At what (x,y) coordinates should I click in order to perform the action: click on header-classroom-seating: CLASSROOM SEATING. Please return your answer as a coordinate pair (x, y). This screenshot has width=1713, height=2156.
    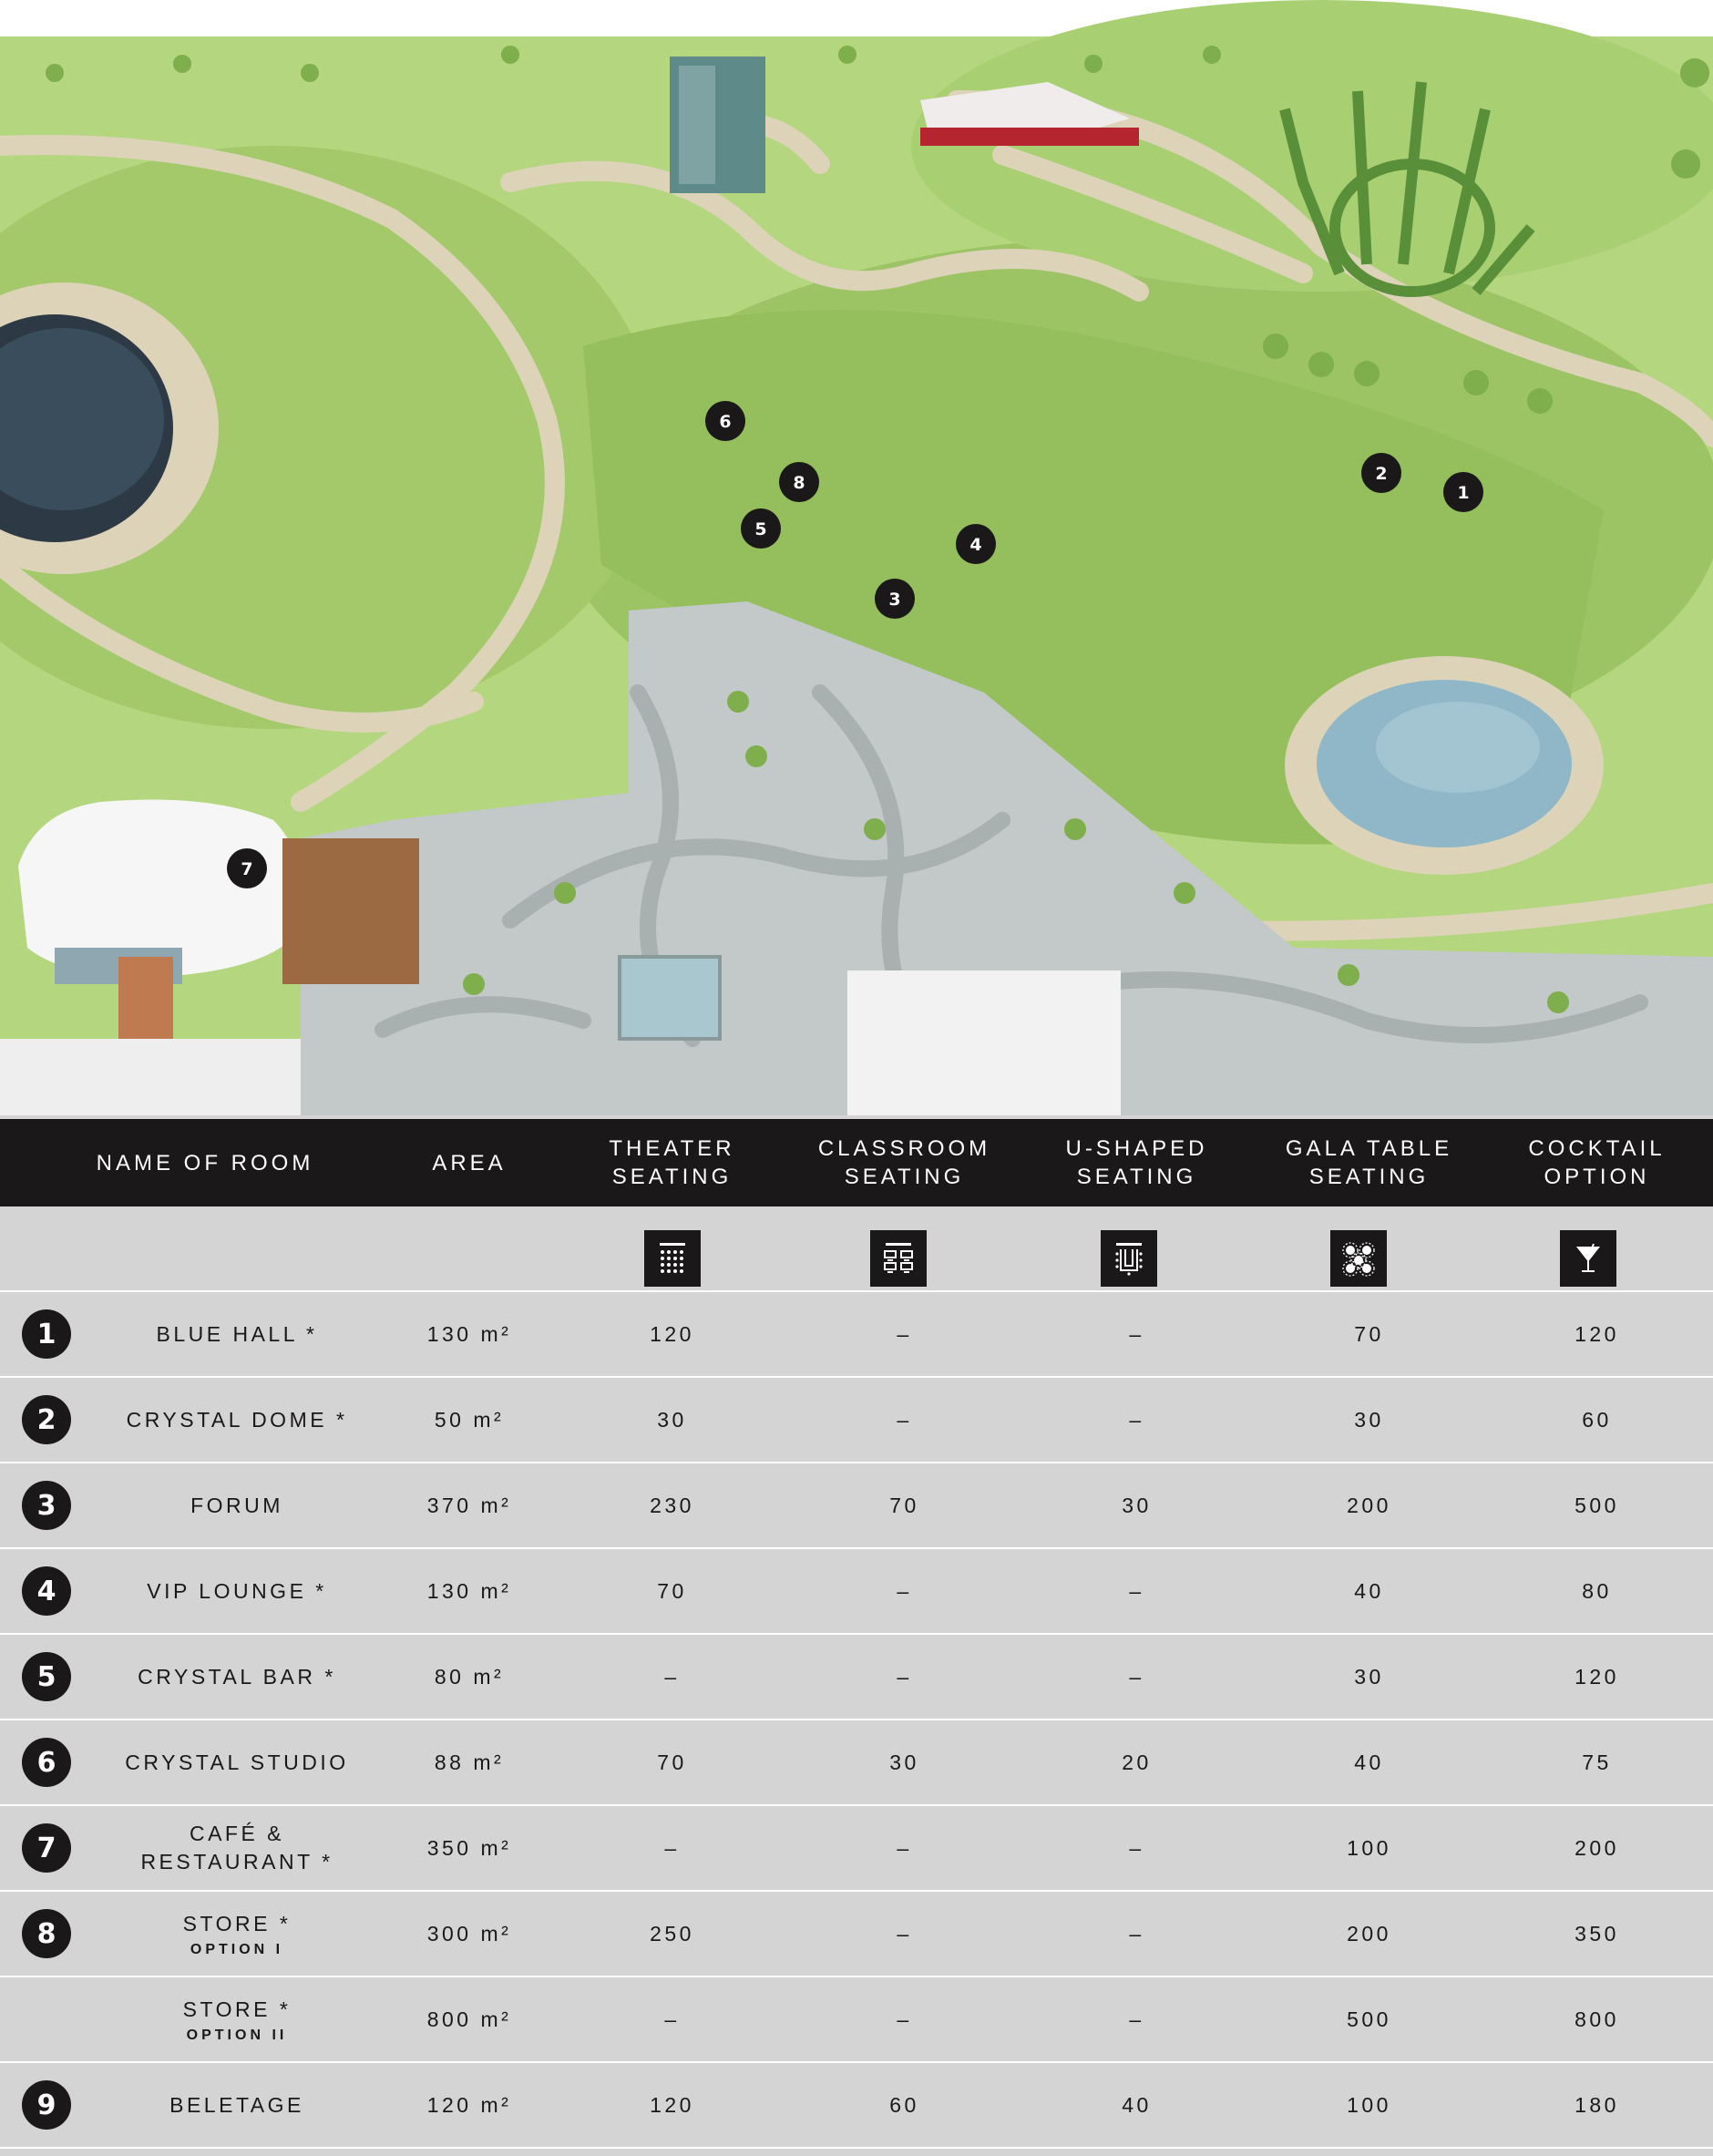
    Looking at the image, I should click on (904, 1162).